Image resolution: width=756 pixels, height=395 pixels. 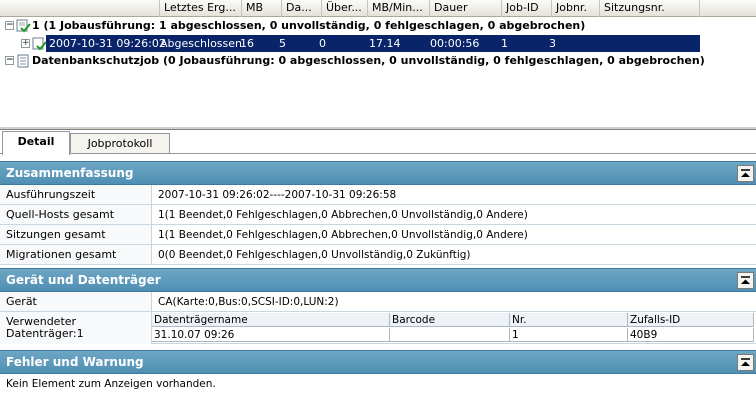 What do you see at coordinates (248, 302) in the screenshot?
I see `device-value: CA(Karte:0,Bus:0,SCSI-ID:0,LUN:2)` at bounding box center [248, 302].